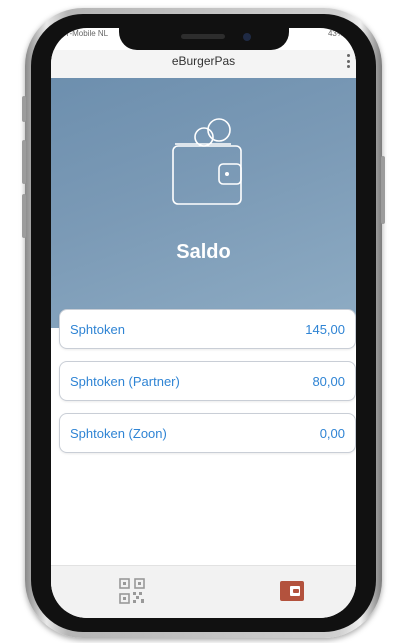 This screenshot has height=643, width=401. Describe the element at coordinates (97, 329) in the screenshot. I see `balance-label: Sphtoken` at that location.